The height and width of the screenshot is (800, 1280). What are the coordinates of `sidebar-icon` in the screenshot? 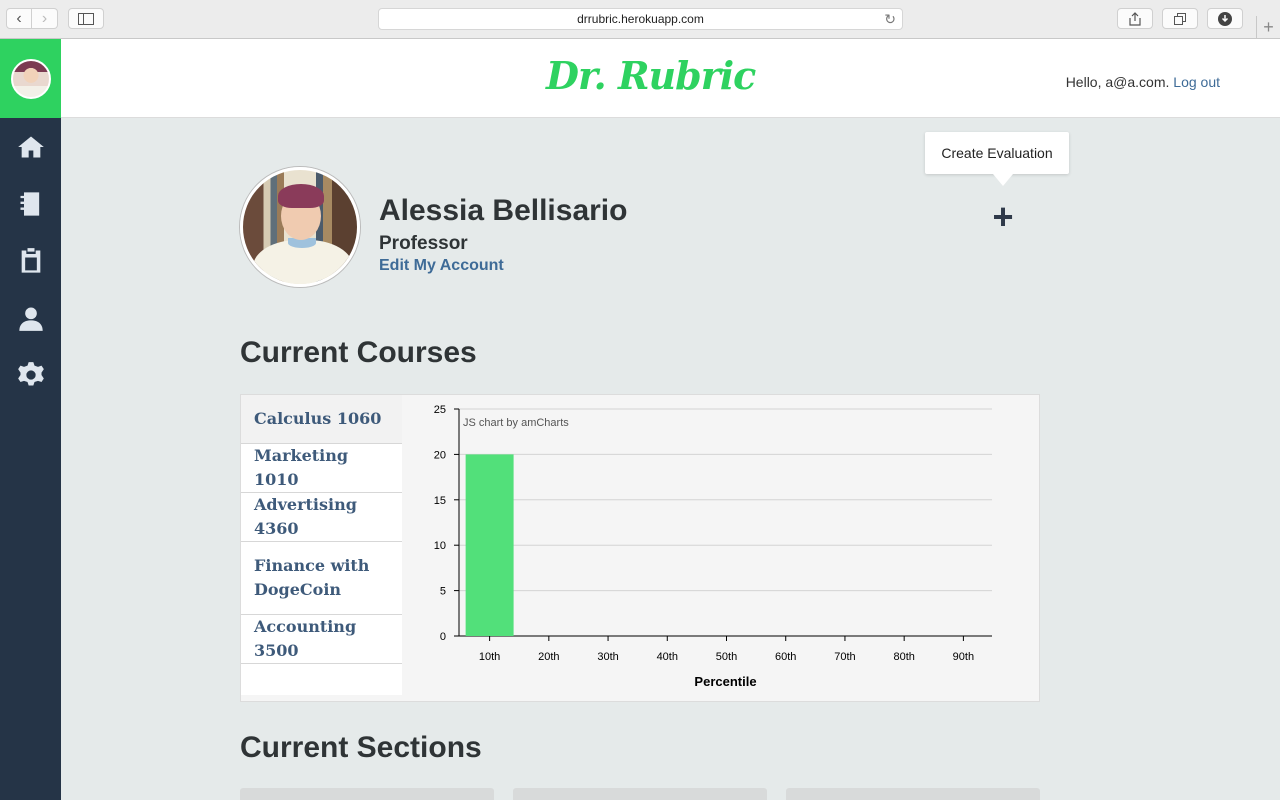 It's located at (86, 18).